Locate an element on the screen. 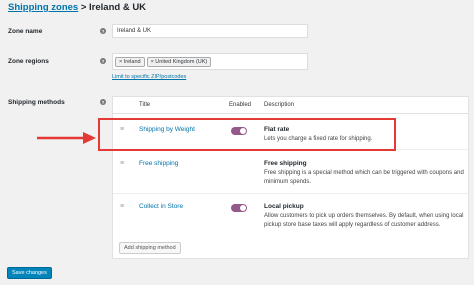 Image resolution: width=474 pixels, height=285 pixels. zone-name-label: Zone name is located at coordinates (25, 31).